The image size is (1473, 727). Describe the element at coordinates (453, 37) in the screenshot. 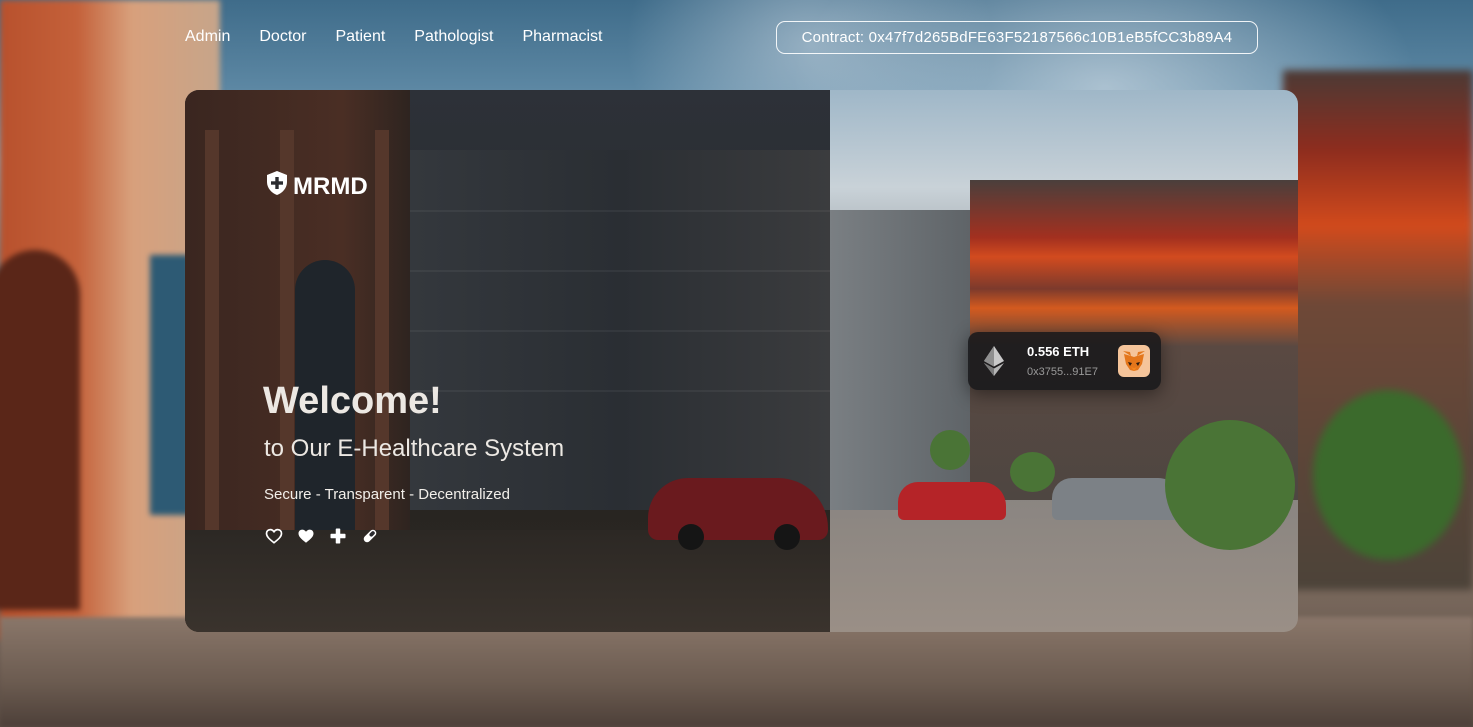

I see `nav-link-pathologist: Pathologist` at that location.